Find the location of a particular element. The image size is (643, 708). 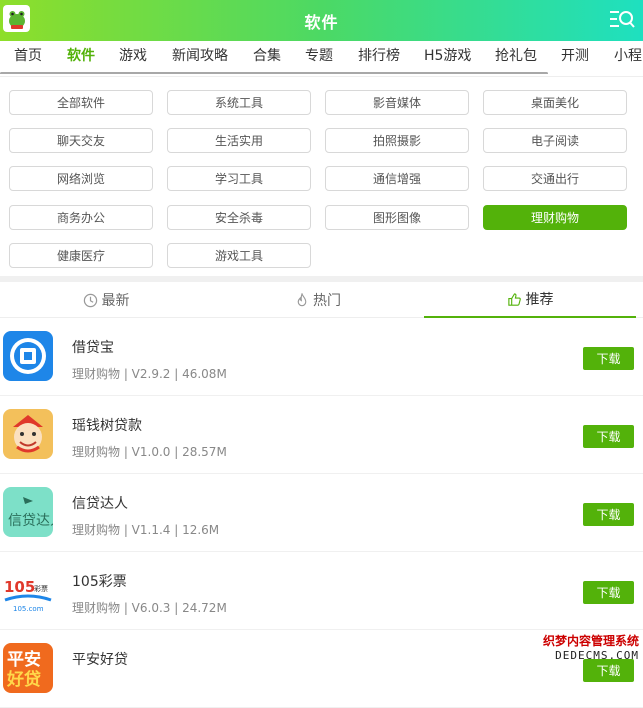

category-button: 拍照摄影 is located at coordinates (397, 140).